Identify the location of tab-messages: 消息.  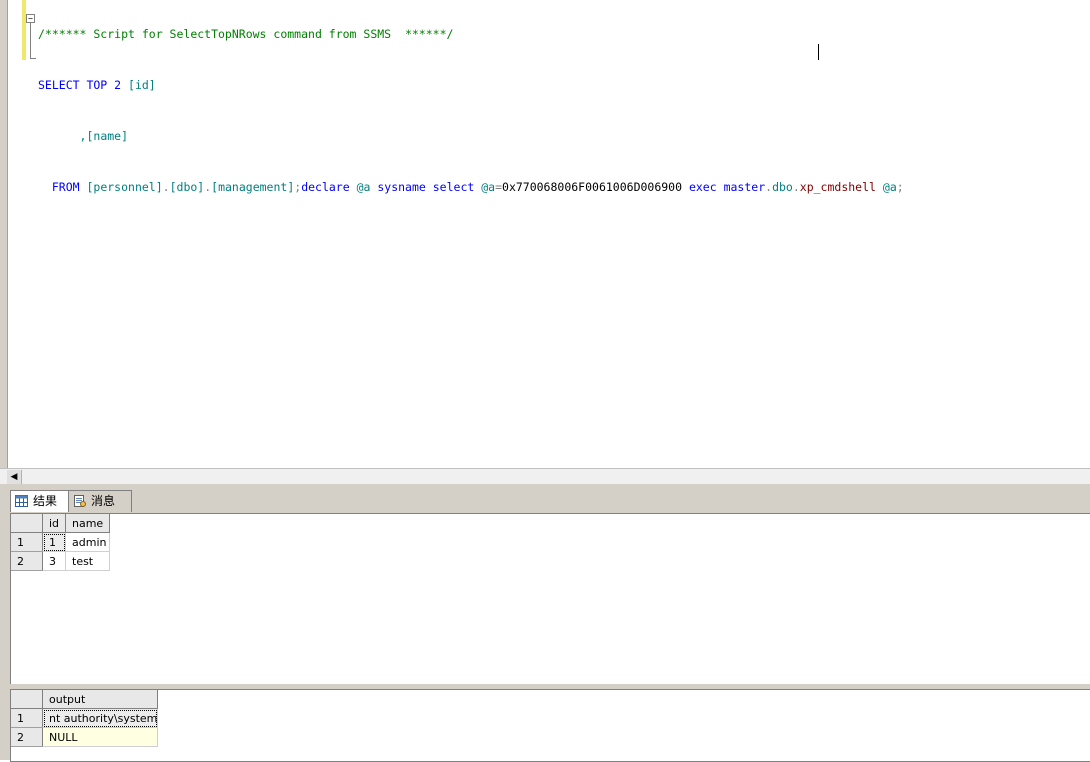
(100, 501).